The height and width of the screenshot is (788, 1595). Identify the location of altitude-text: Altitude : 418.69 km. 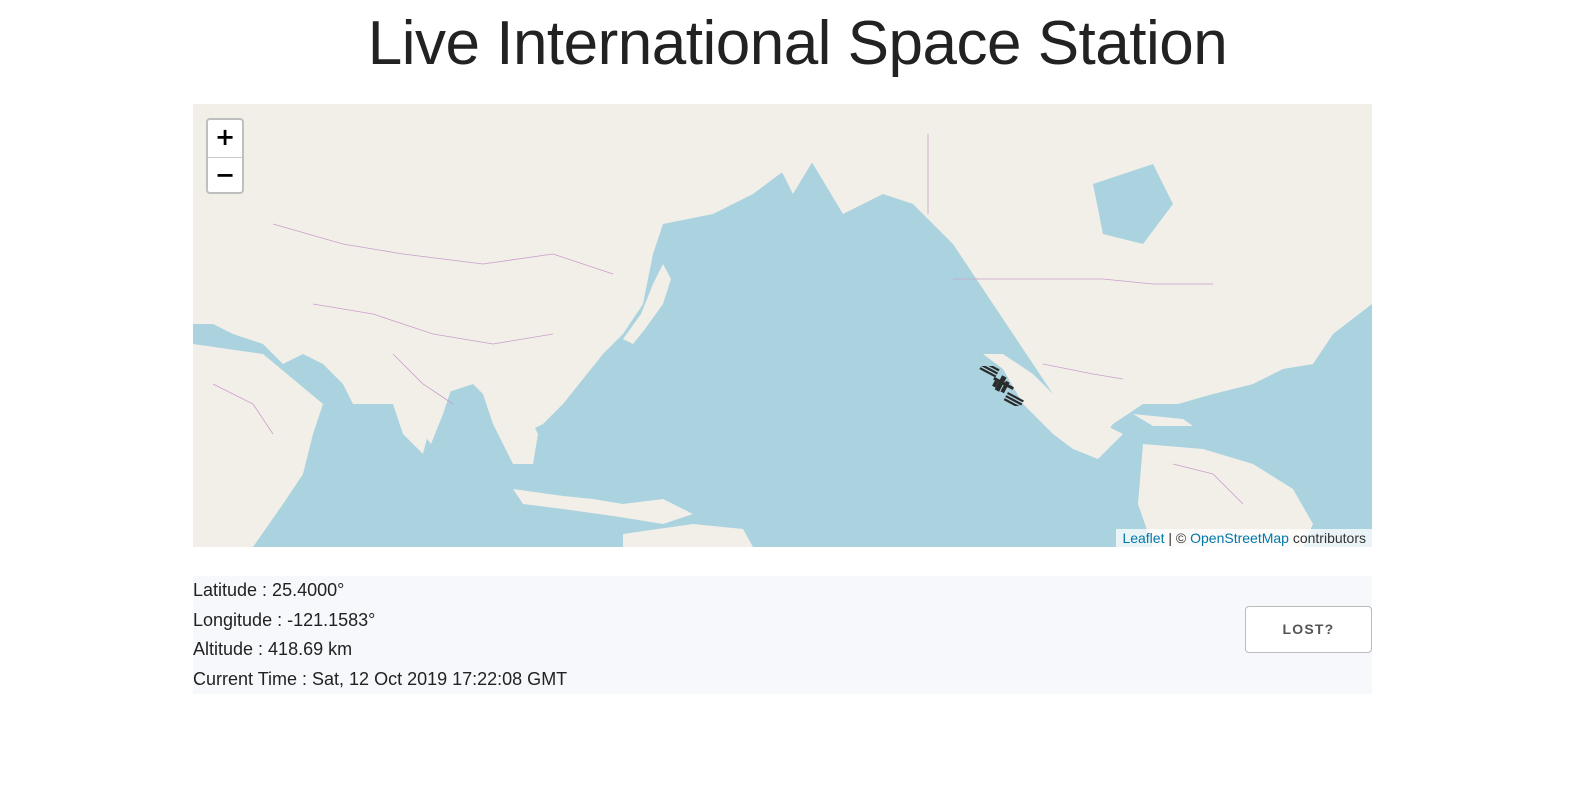
(273, 649).